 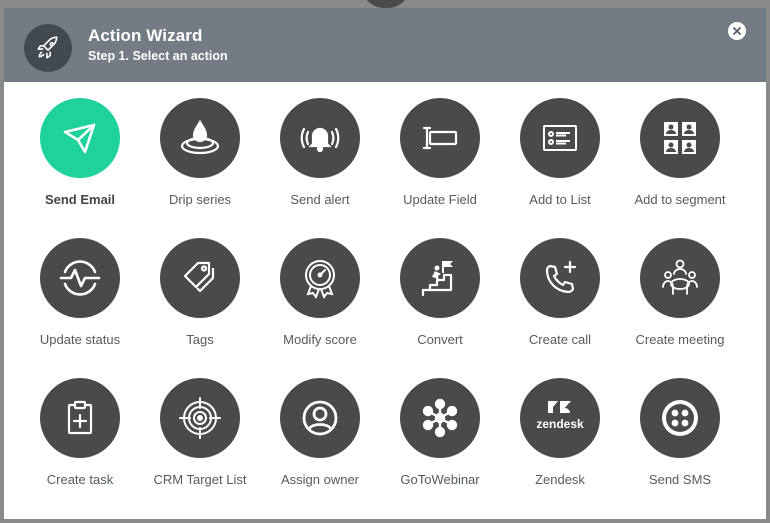 What do you see at coordinates (320, 199) in the screenshot?
I see `action-label: Send alert` at bounding box center [320, 199].